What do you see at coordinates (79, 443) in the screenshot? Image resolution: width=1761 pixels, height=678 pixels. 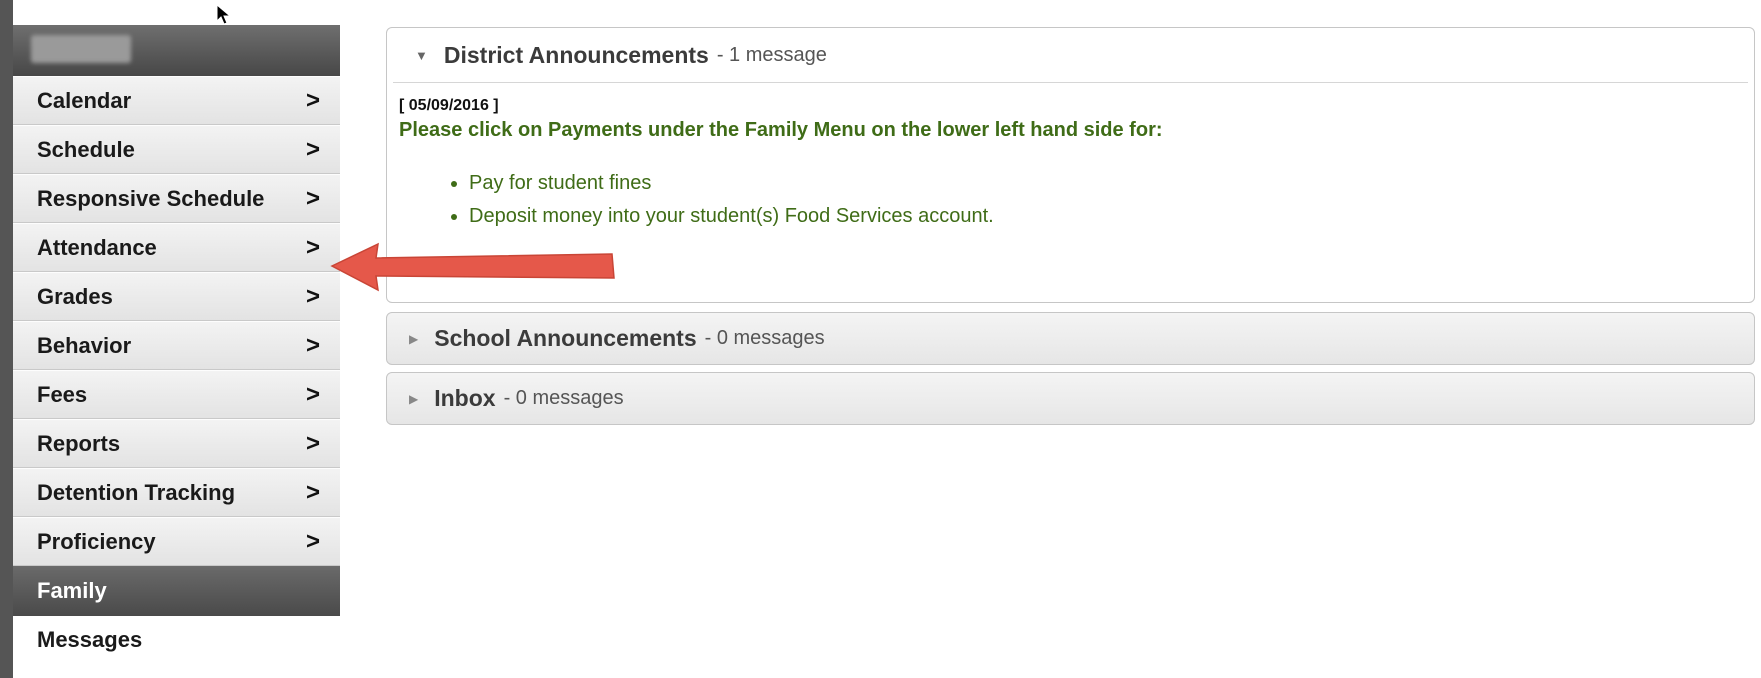 I see `sidebar-item-label: Reports` at bounding box center [79, 443].